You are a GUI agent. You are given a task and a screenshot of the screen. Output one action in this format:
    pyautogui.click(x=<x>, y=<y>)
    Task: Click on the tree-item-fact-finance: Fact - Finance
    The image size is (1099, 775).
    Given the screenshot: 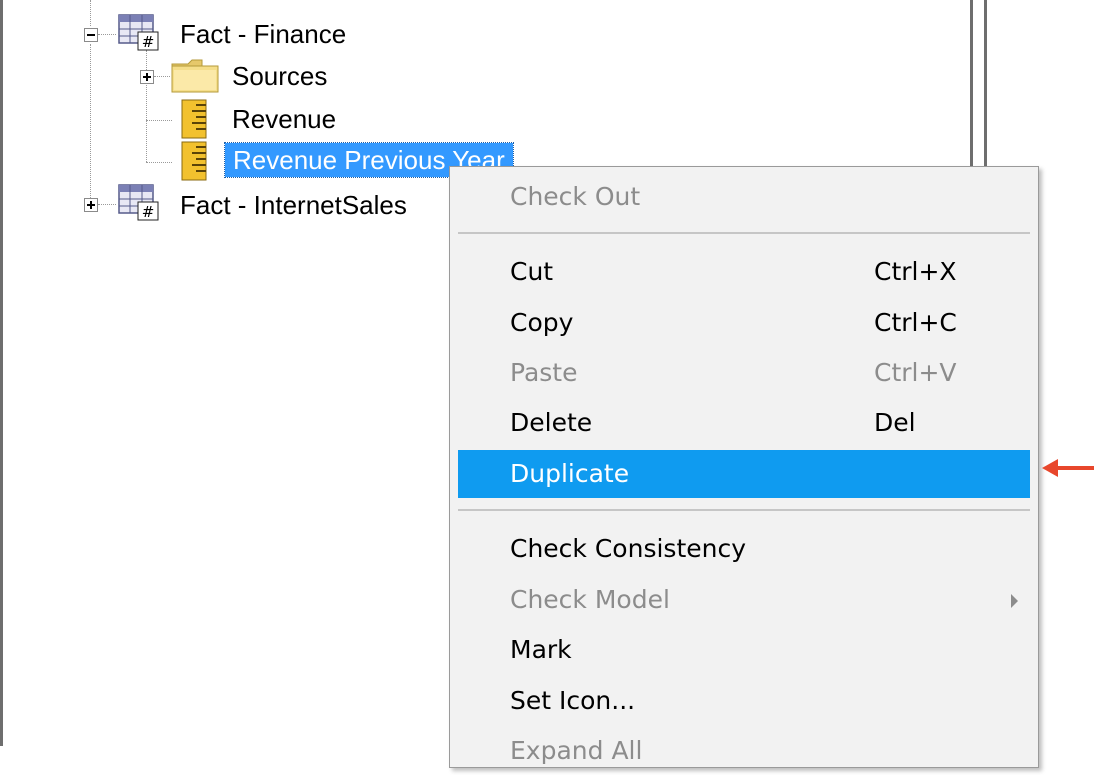 What is the action you would take?
    pyautogui.click(x=263, y=34)
    